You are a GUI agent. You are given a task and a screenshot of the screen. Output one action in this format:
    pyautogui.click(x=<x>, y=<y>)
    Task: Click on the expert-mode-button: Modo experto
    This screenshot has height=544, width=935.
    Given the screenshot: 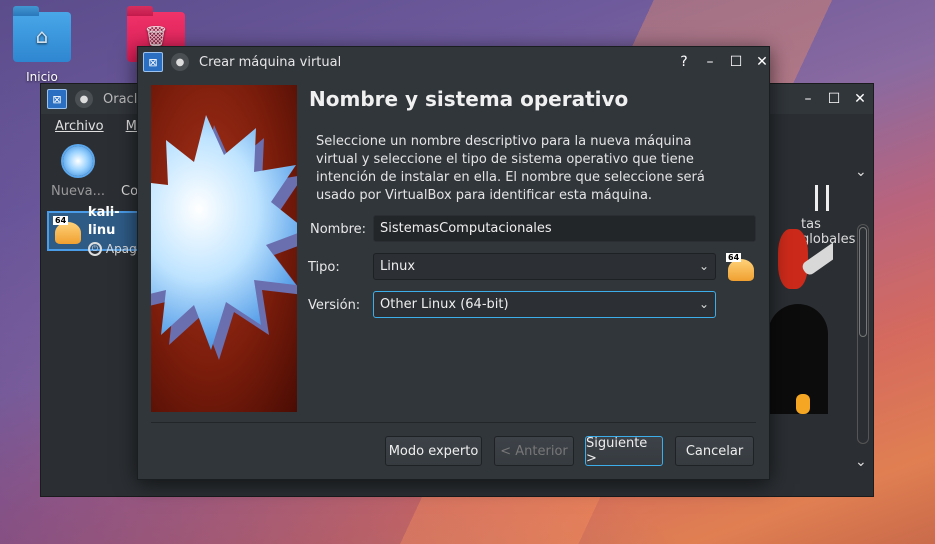 What is the action you would take?
    pyautogui.click(x=433, y=451)
    